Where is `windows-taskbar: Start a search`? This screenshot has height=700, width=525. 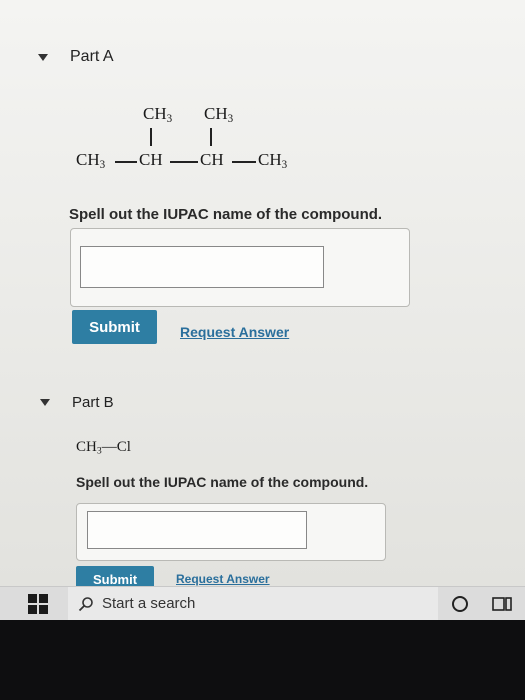
windows-taskbar: Start a search is located at coordinates (262, 603).